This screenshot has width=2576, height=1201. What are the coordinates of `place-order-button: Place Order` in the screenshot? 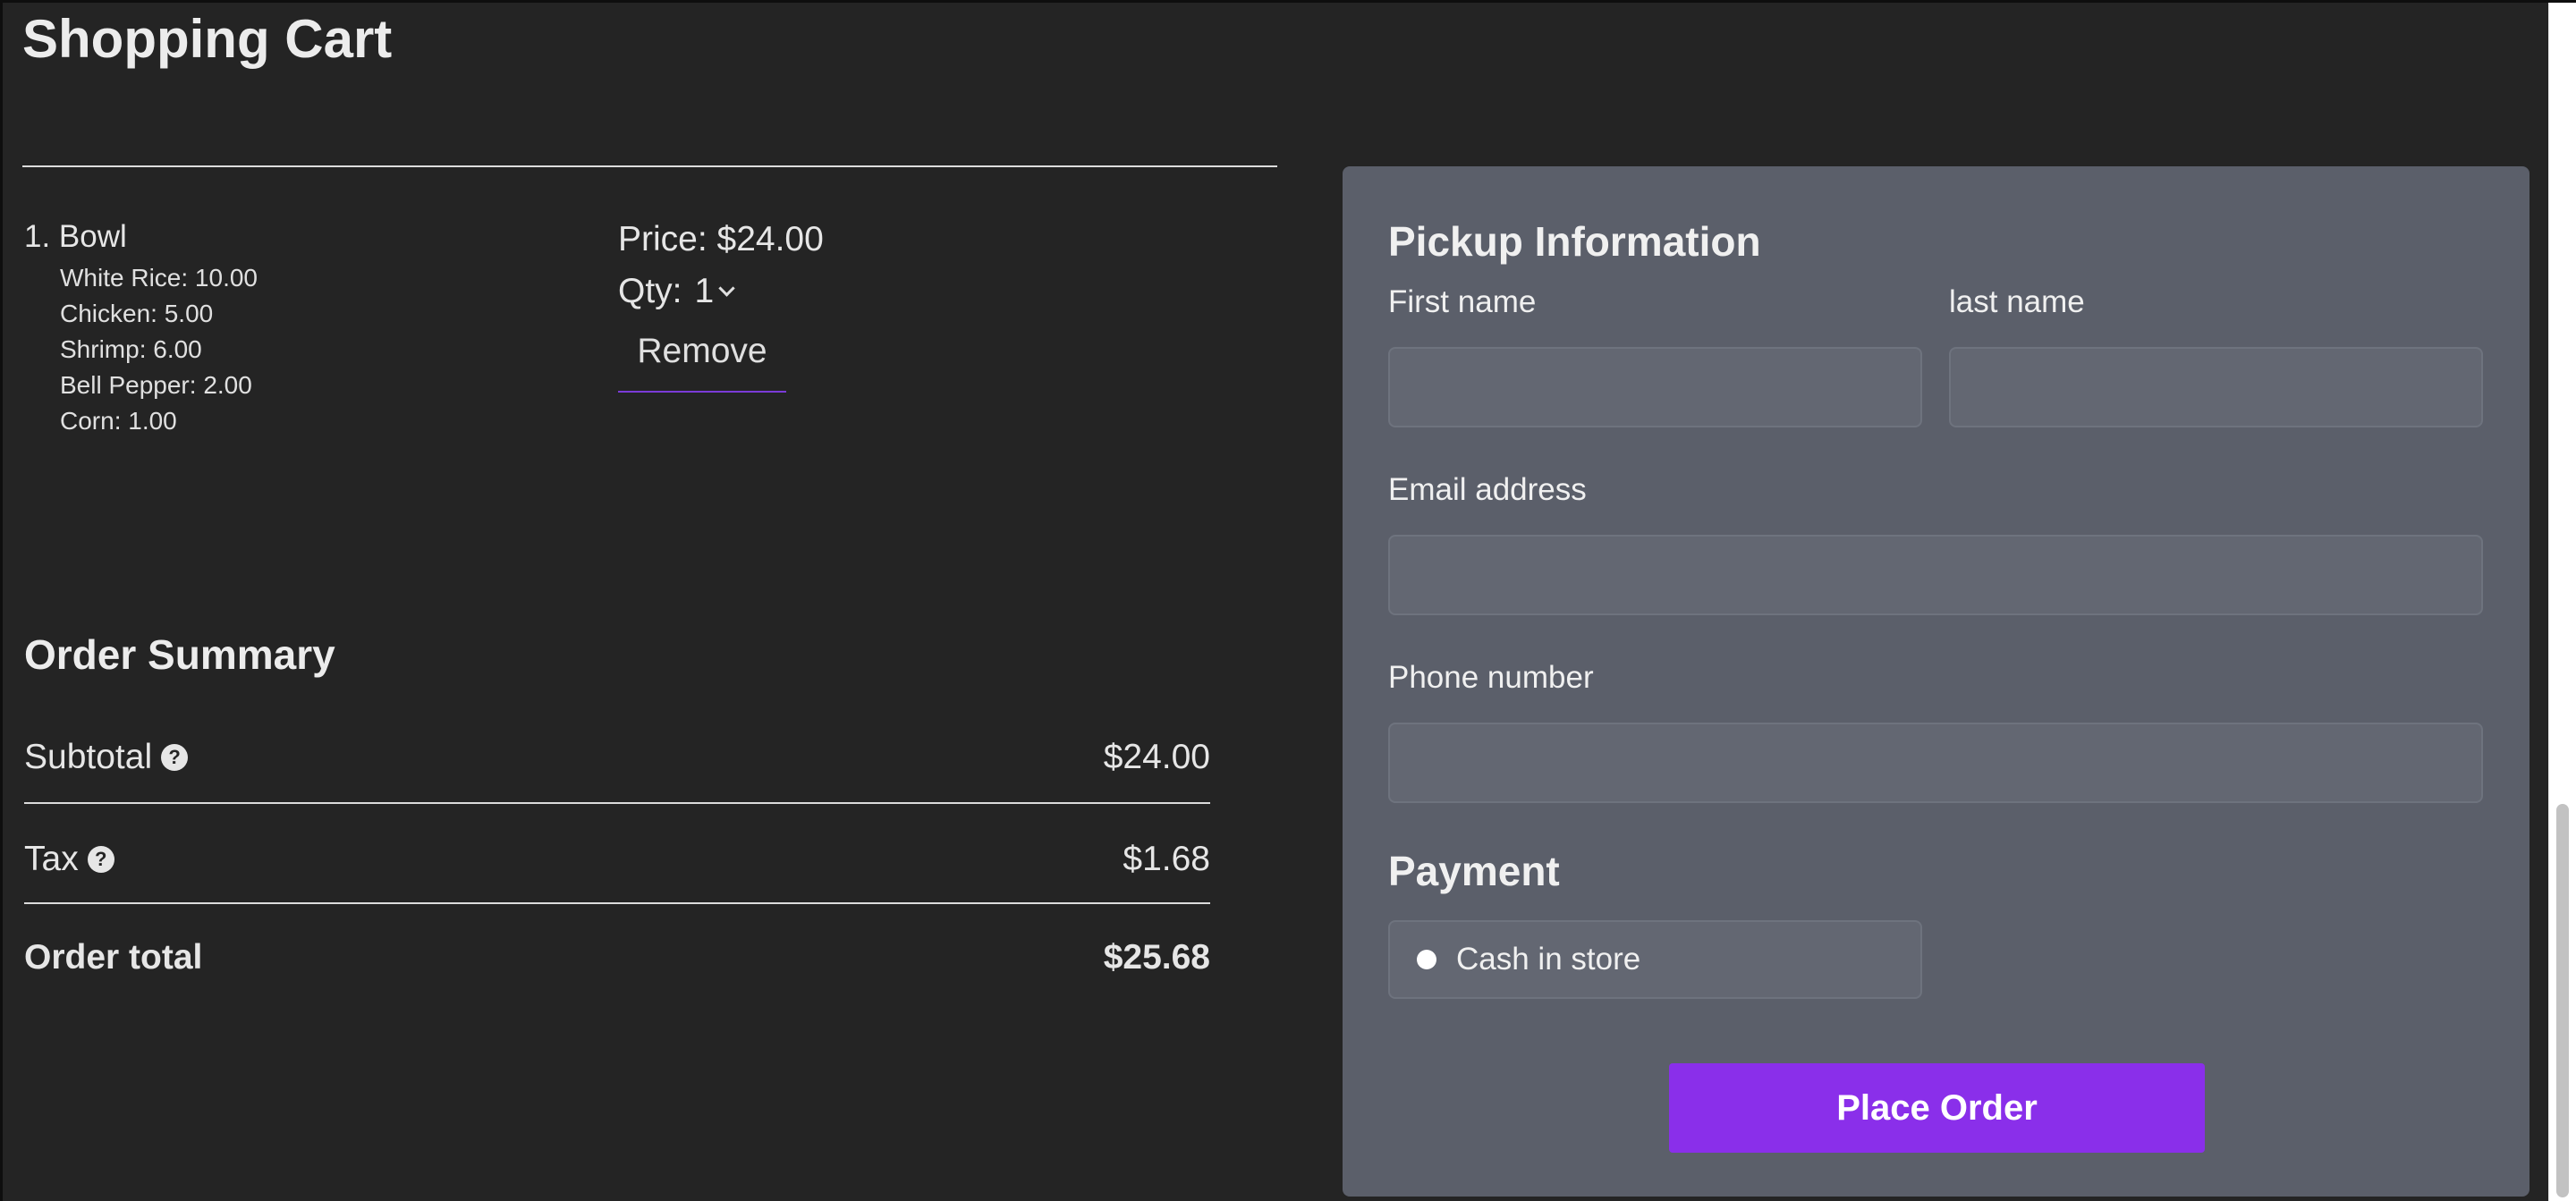 It's located at (1937, 1108).